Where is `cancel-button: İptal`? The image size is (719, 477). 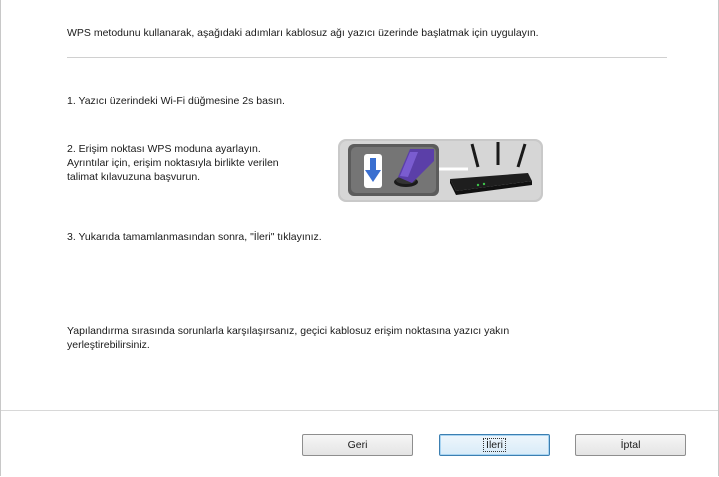
cancel-button: İptal is located at coordinates (630, 445).